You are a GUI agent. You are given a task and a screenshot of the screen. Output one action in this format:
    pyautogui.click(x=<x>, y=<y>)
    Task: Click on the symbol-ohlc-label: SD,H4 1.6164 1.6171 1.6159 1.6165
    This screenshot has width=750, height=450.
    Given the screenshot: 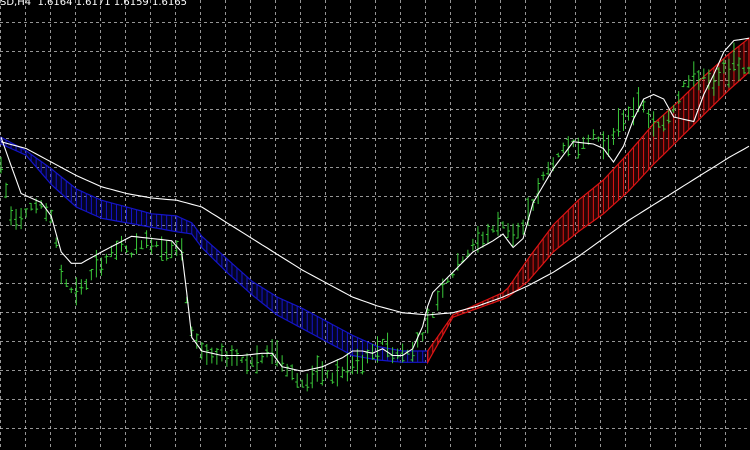 What is the action you would take?
    pyautogui.click(x=93, y=4)
    